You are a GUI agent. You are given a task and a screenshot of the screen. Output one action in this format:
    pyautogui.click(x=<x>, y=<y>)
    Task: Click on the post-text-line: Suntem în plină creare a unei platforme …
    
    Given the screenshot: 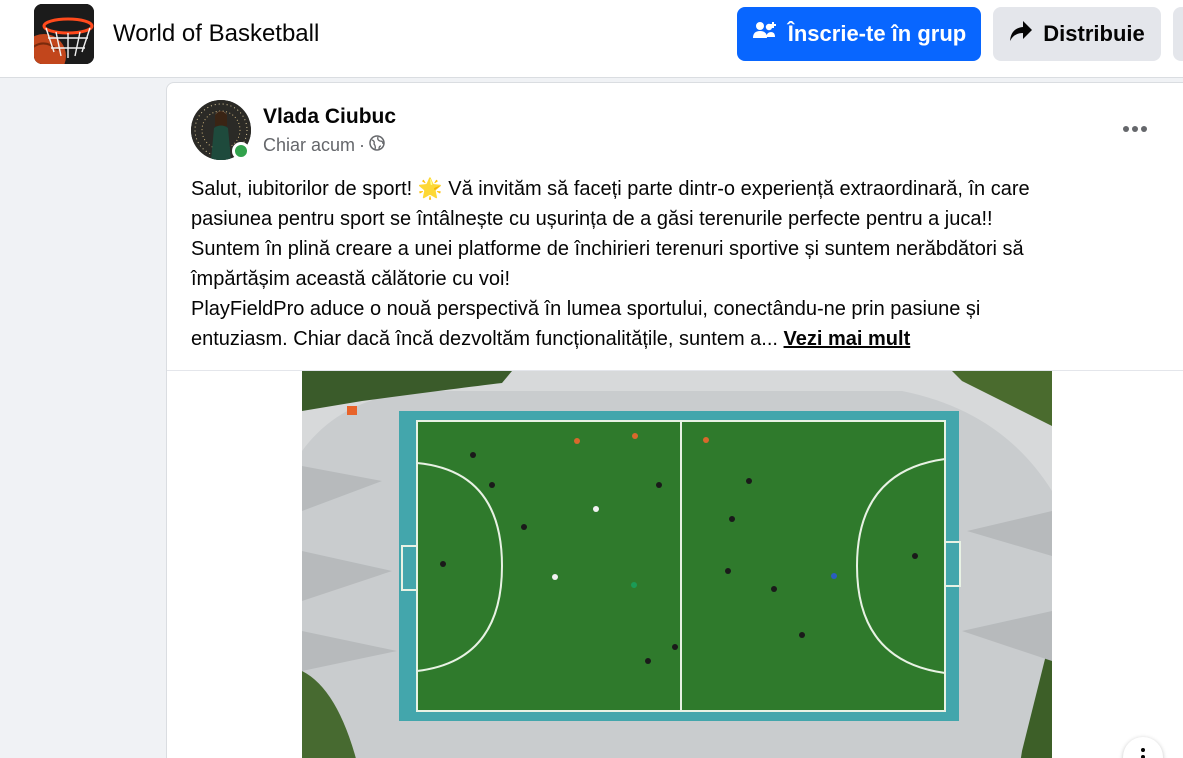 What is the action you would take?
    pyautogui.click(x=607, y=249)
    